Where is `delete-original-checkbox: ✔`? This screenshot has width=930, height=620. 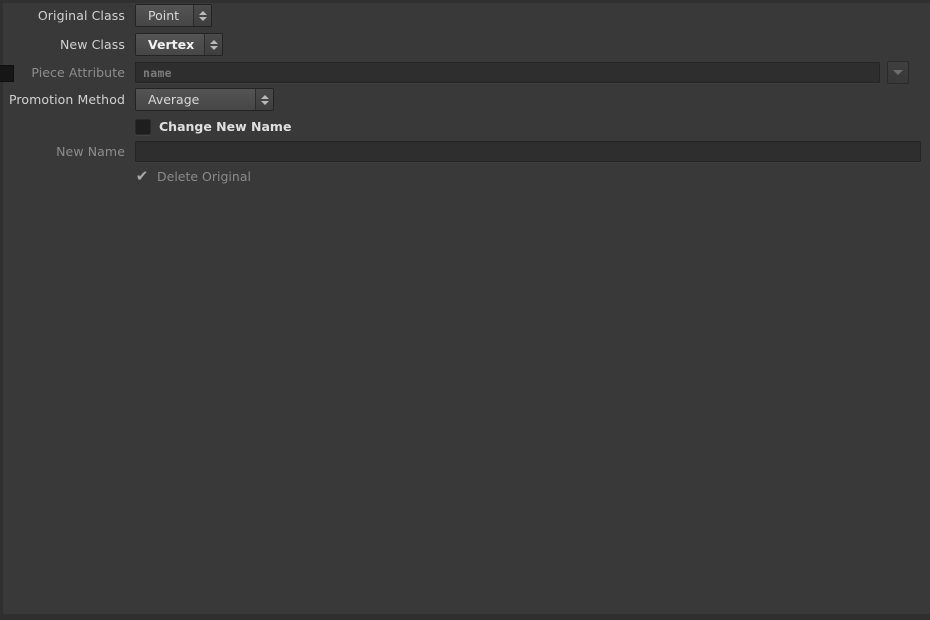 delete-original-checkbox: ✔ is located at coordinates (142, 176).